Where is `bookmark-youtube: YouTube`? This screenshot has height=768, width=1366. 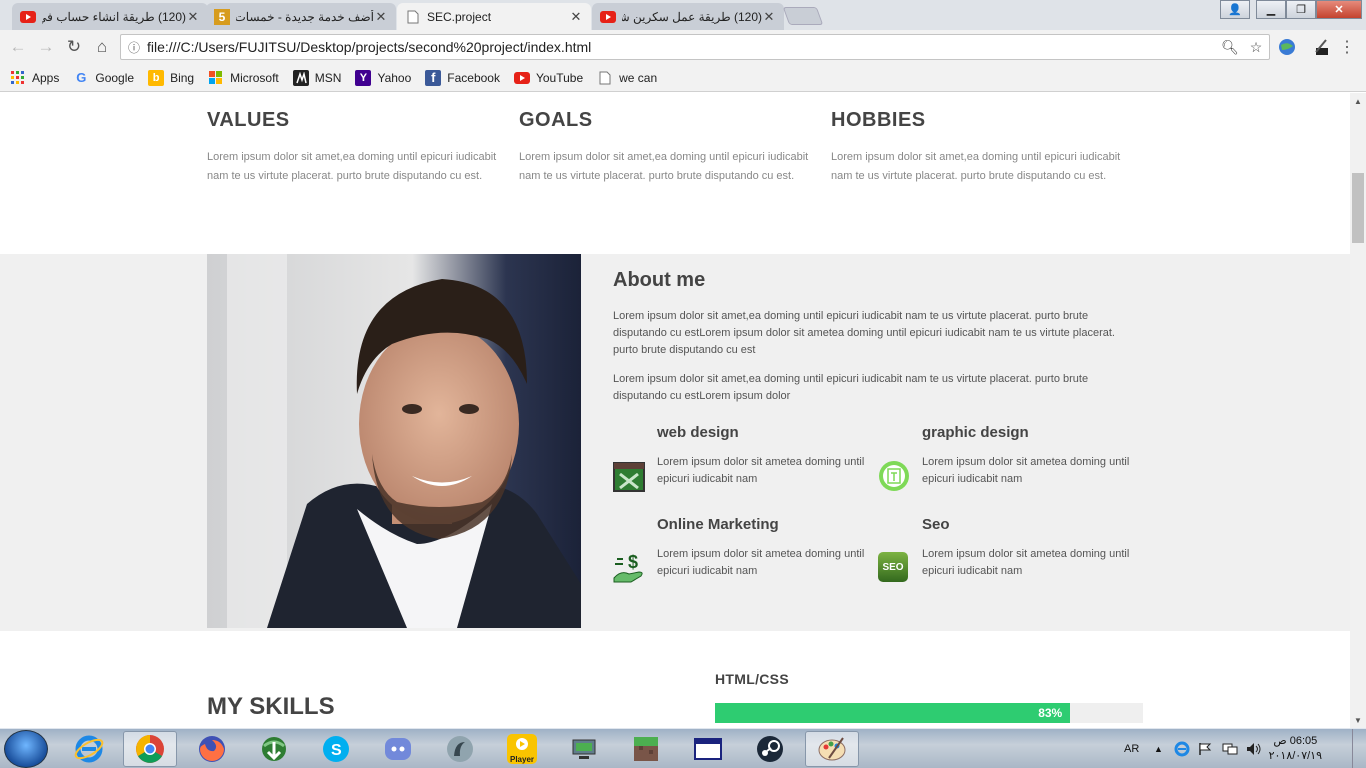
bookmark-youtube: YouTube is located at coordinates (548, 78).